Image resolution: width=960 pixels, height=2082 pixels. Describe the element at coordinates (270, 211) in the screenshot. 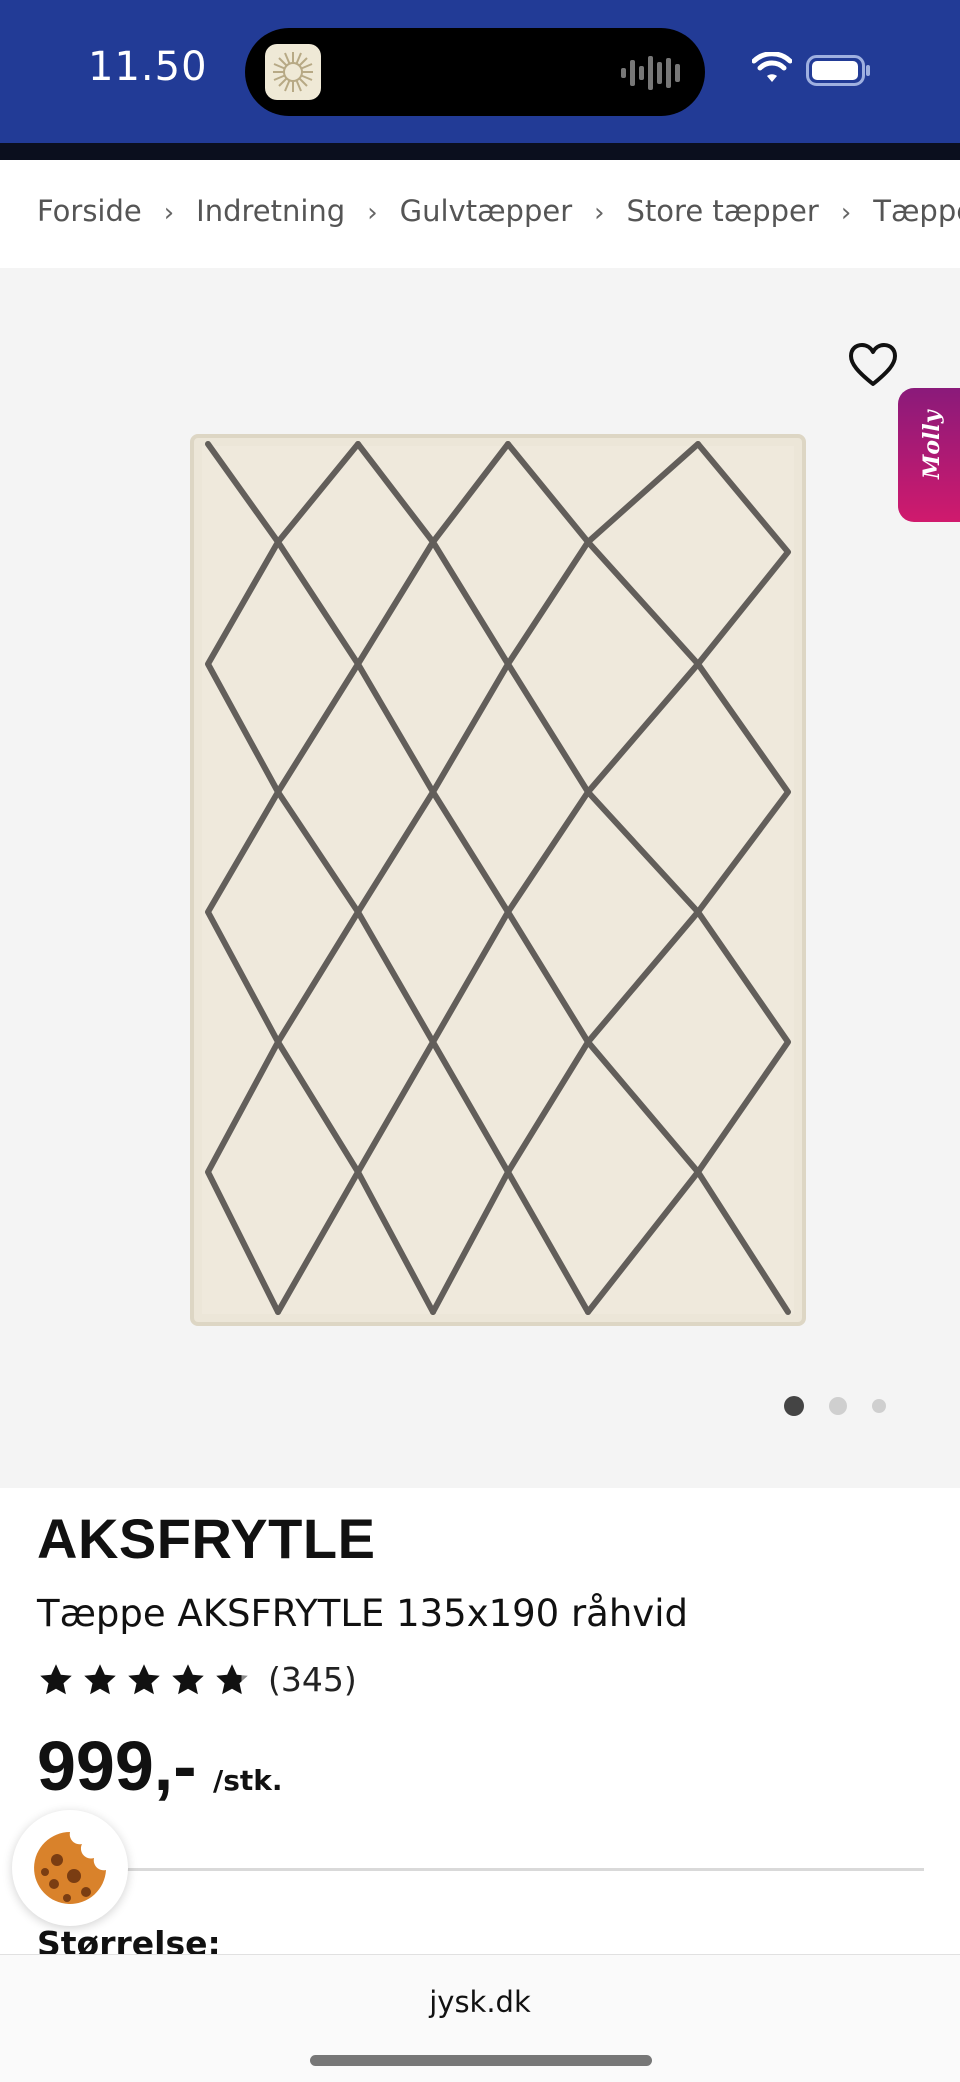

I see `breadcrumb-item-indretning: Indretning` at that location.